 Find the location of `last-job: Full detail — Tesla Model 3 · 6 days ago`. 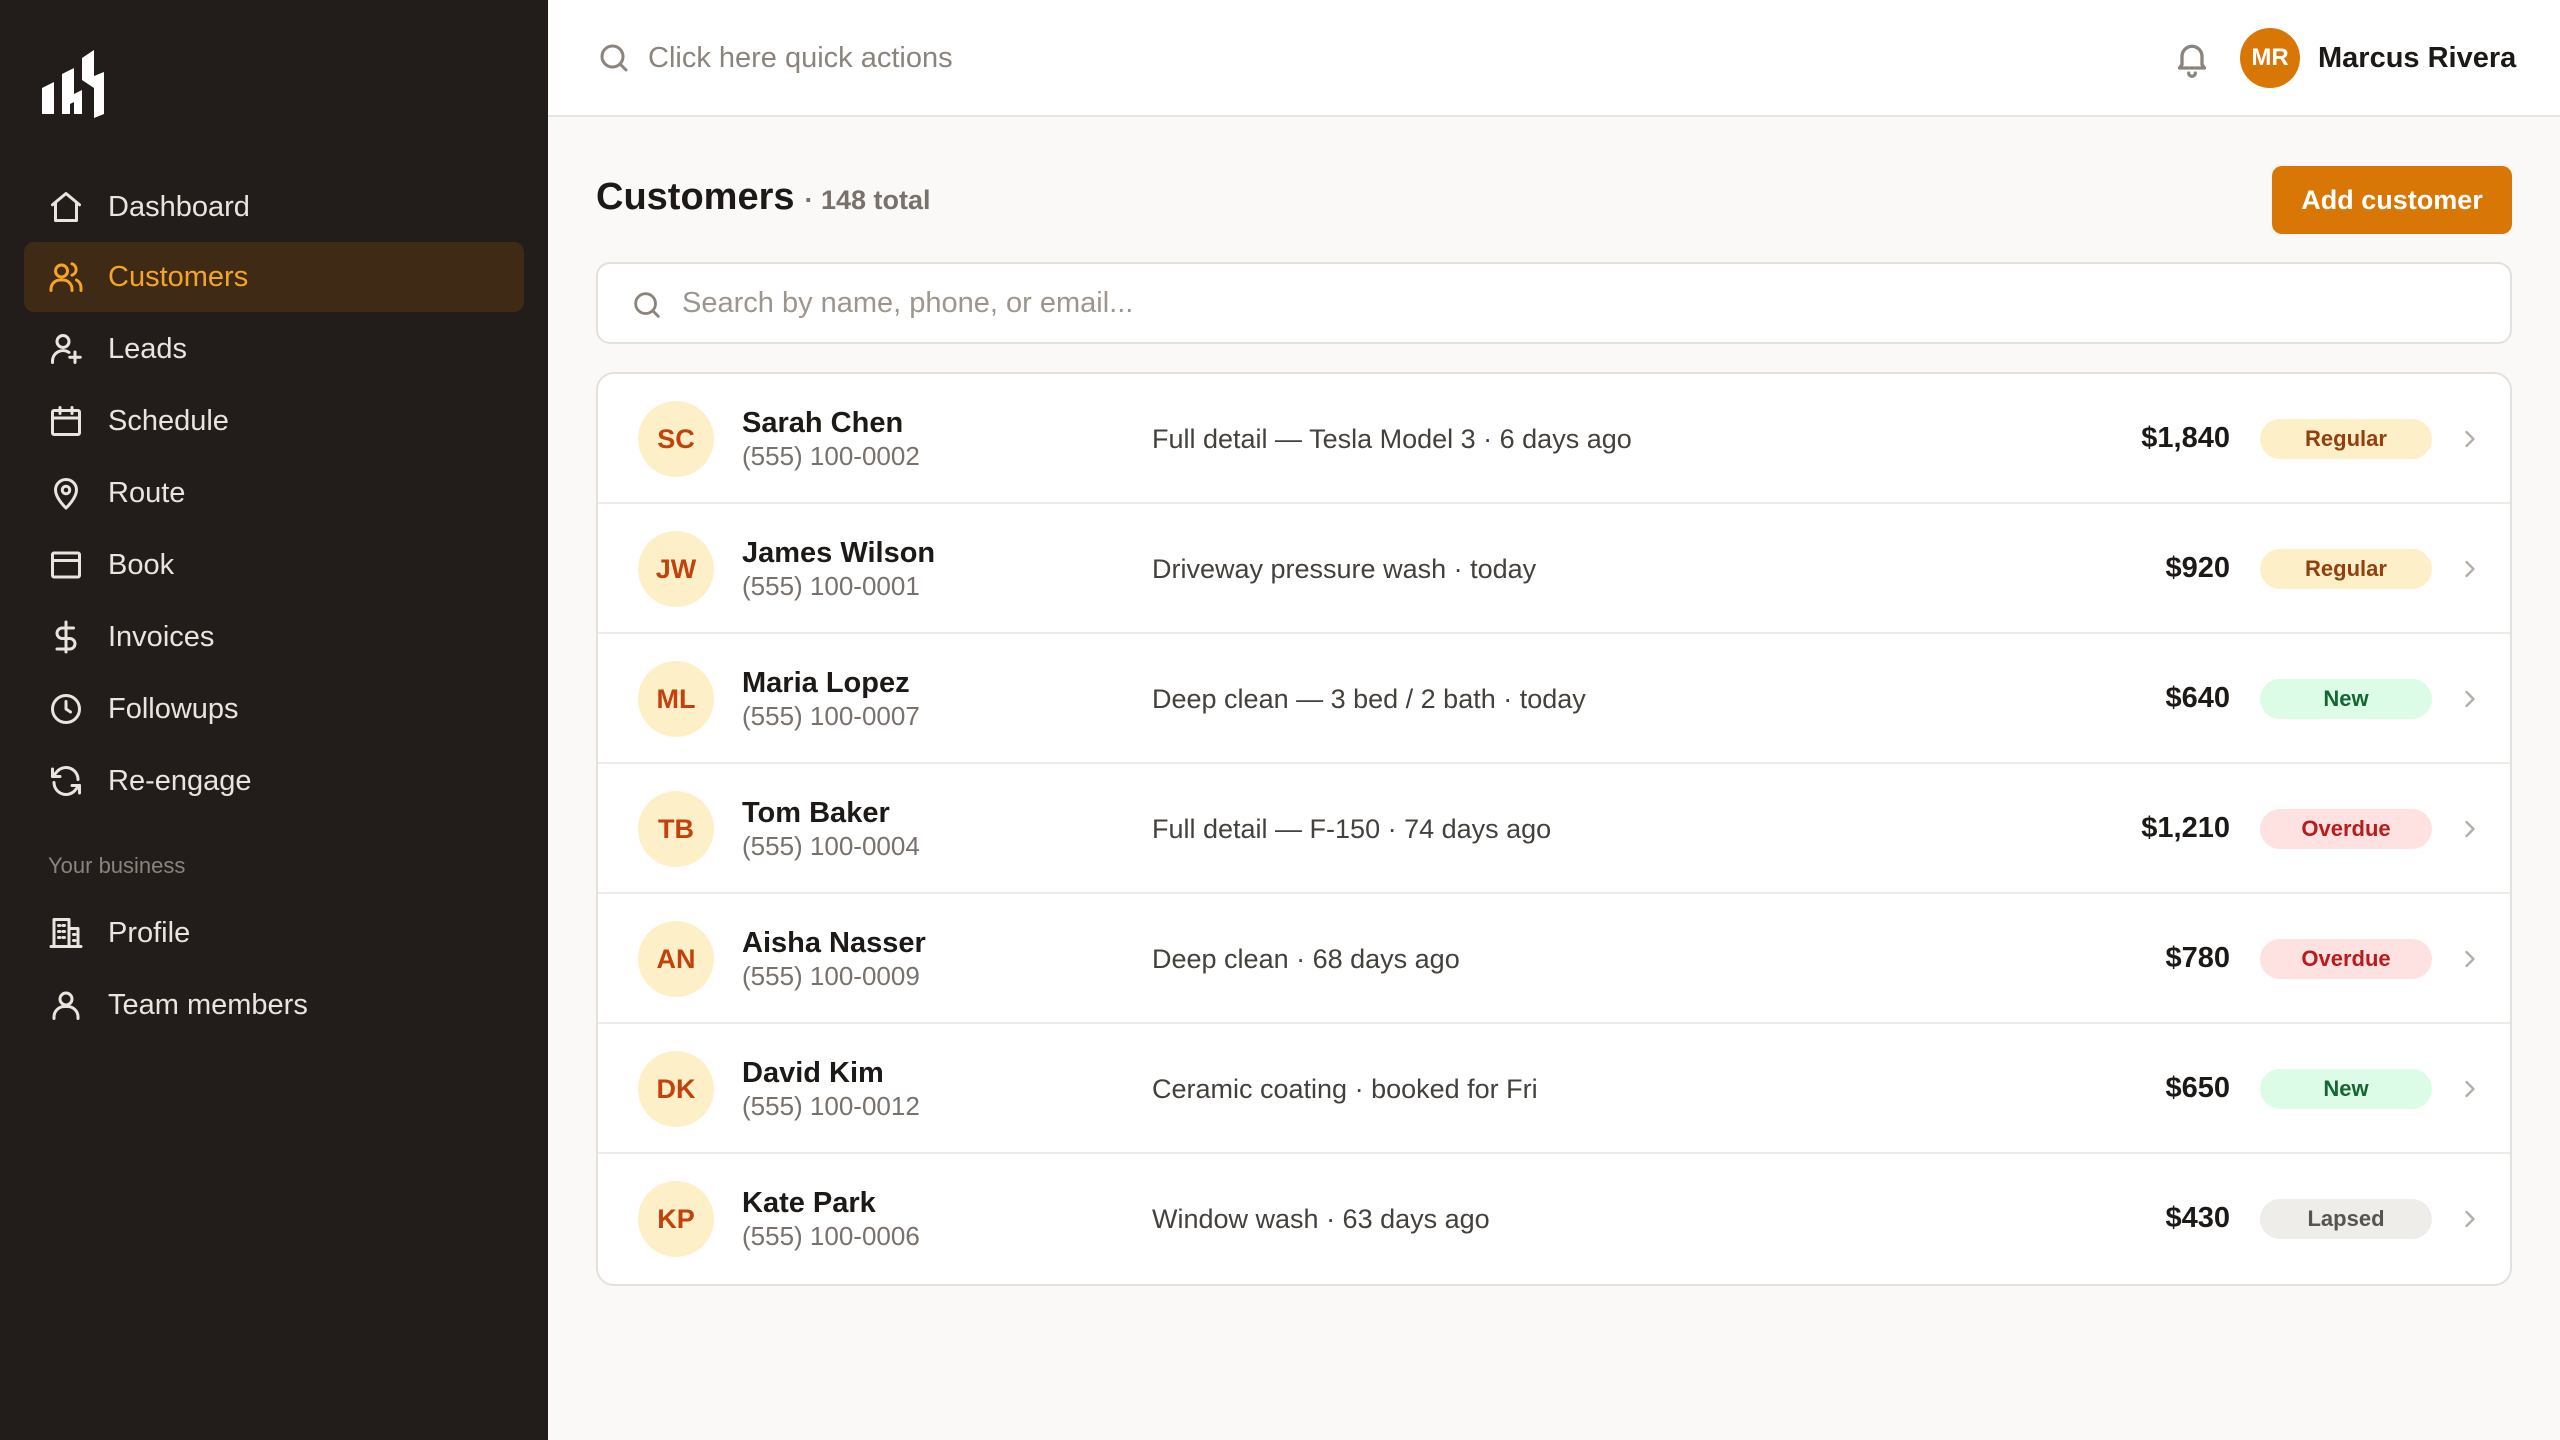

last-job: Full detail — Tesla Model 3 · 6 days ago is located at coordinates (1392, 439).